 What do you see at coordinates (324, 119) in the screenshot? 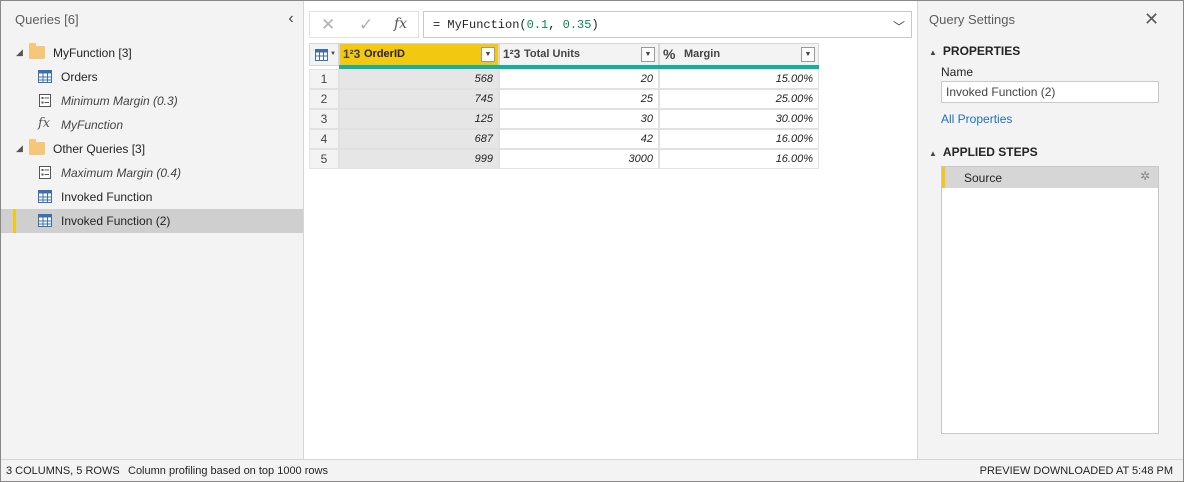
I see `row-number: 3` at bounding box center [324, 119].